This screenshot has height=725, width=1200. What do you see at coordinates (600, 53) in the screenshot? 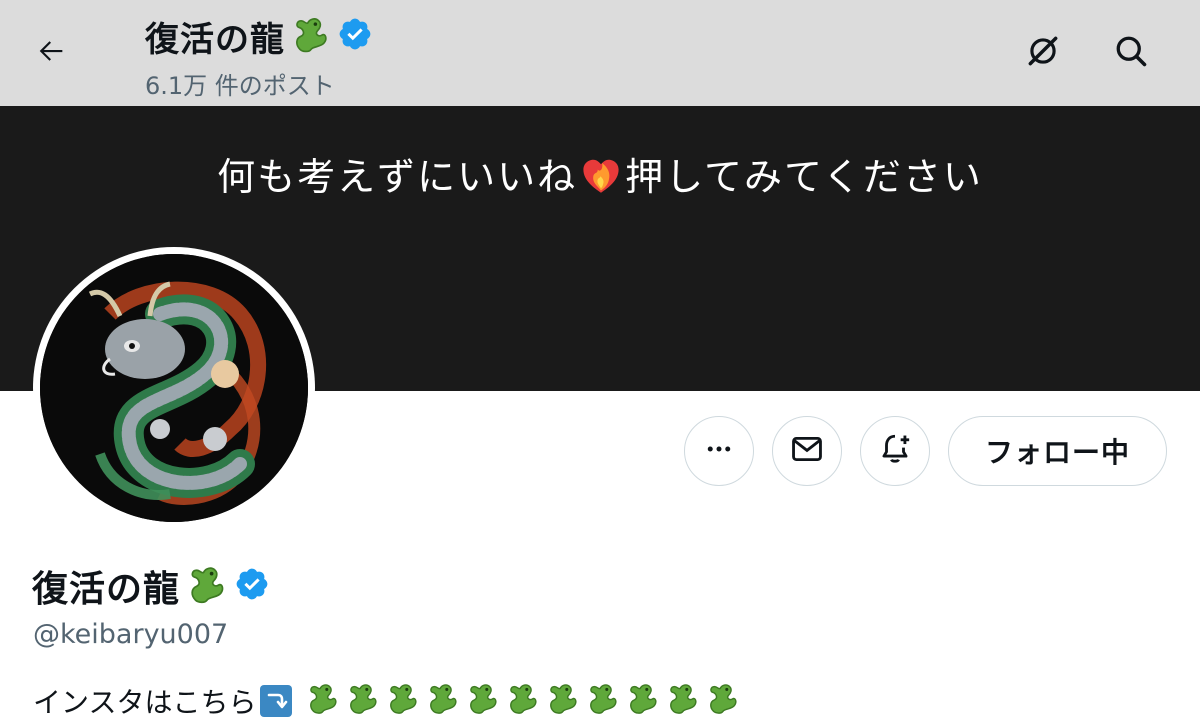
I see `top-header: 復活の龍 6.1万 件のポスト` at bounding box center [600, 53].